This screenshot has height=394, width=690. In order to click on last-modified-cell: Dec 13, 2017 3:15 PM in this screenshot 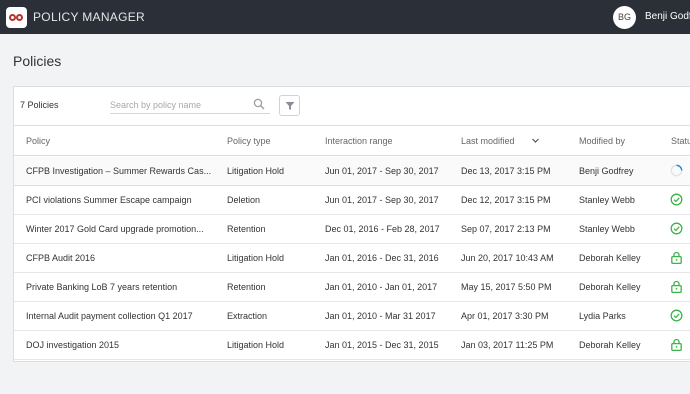, I will do `click(506, 171)`.